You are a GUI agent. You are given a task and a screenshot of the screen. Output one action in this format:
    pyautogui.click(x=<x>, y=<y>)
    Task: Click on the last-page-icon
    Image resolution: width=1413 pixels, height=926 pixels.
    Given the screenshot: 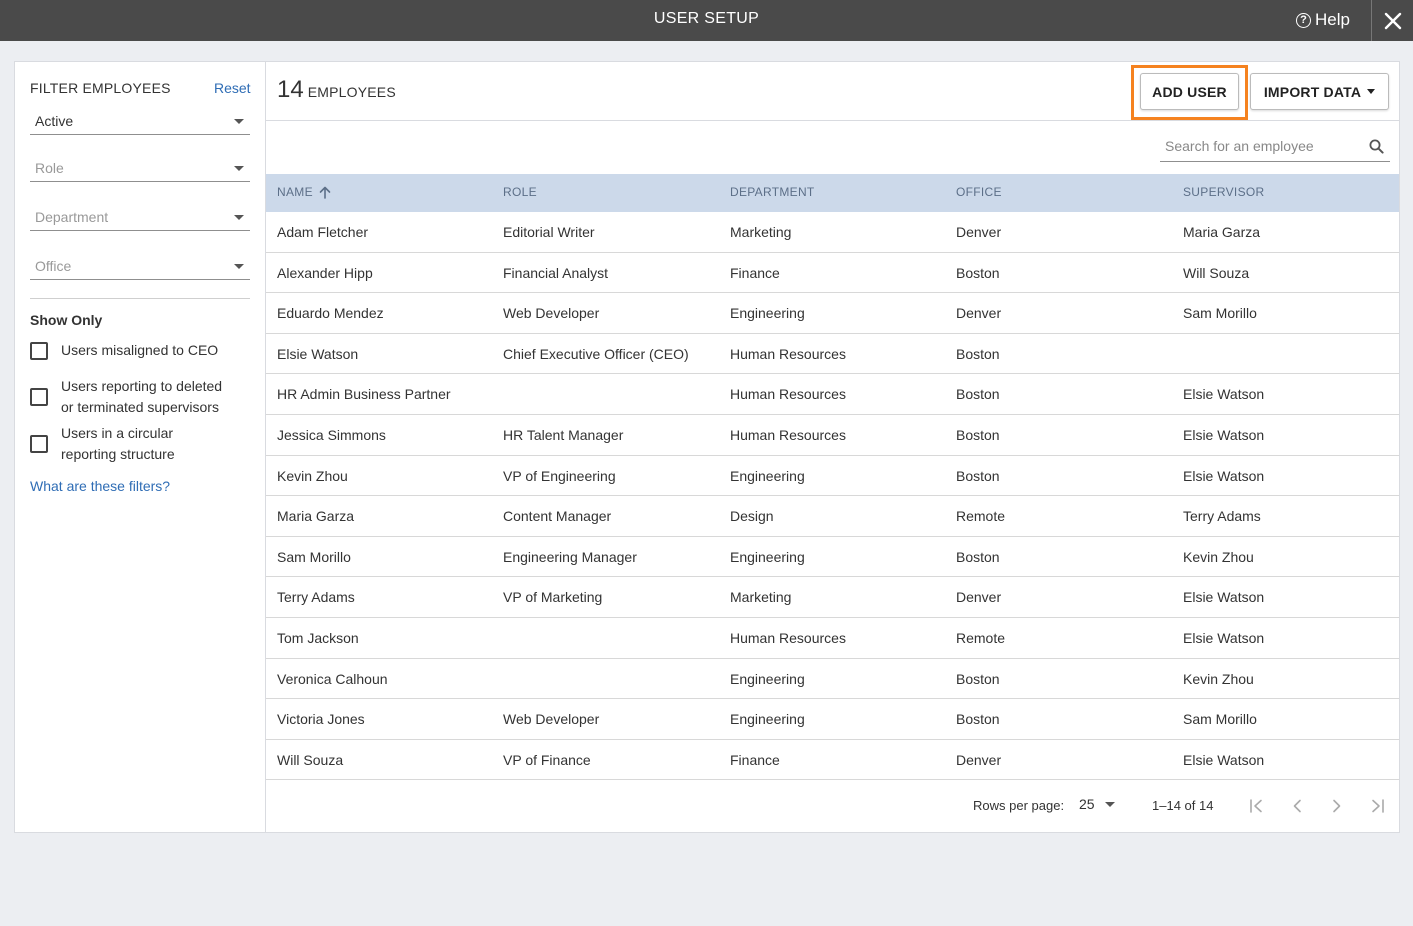 What is the action you would take?
    pyautogui.click(x=1378, y=806)
    